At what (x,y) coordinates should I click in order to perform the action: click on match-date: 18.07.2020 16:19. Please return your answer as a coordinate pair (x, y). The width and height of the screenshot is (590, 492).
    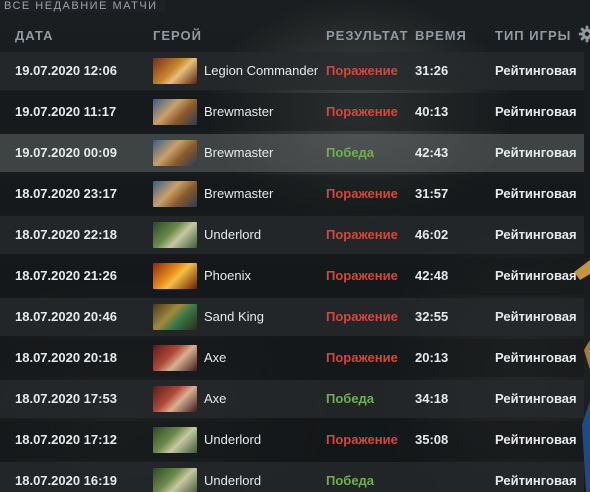
    Looking at the image, I should click on (66, 480).